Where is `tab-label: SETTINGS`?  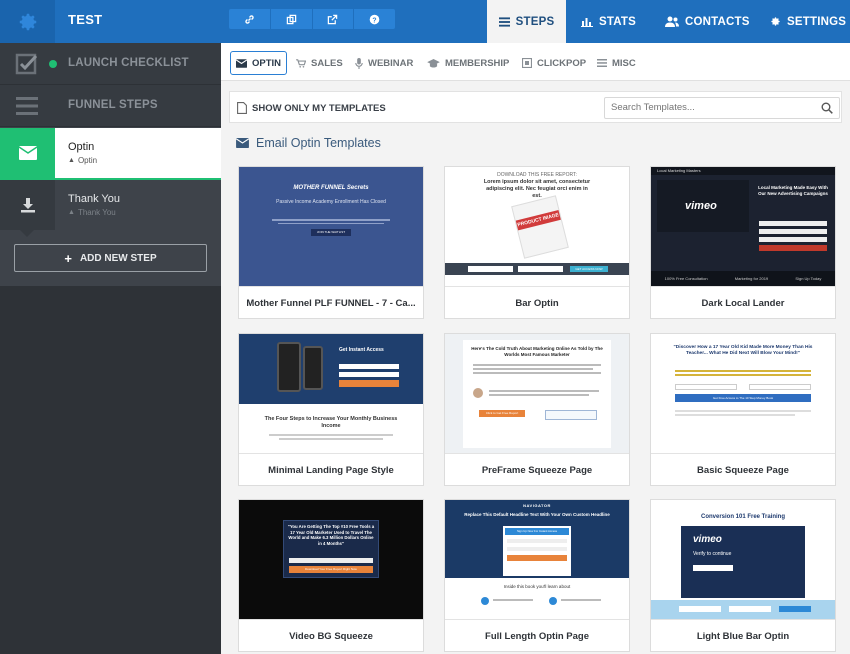
tab-label: SETTINGS is located at coordinates (817, 21).